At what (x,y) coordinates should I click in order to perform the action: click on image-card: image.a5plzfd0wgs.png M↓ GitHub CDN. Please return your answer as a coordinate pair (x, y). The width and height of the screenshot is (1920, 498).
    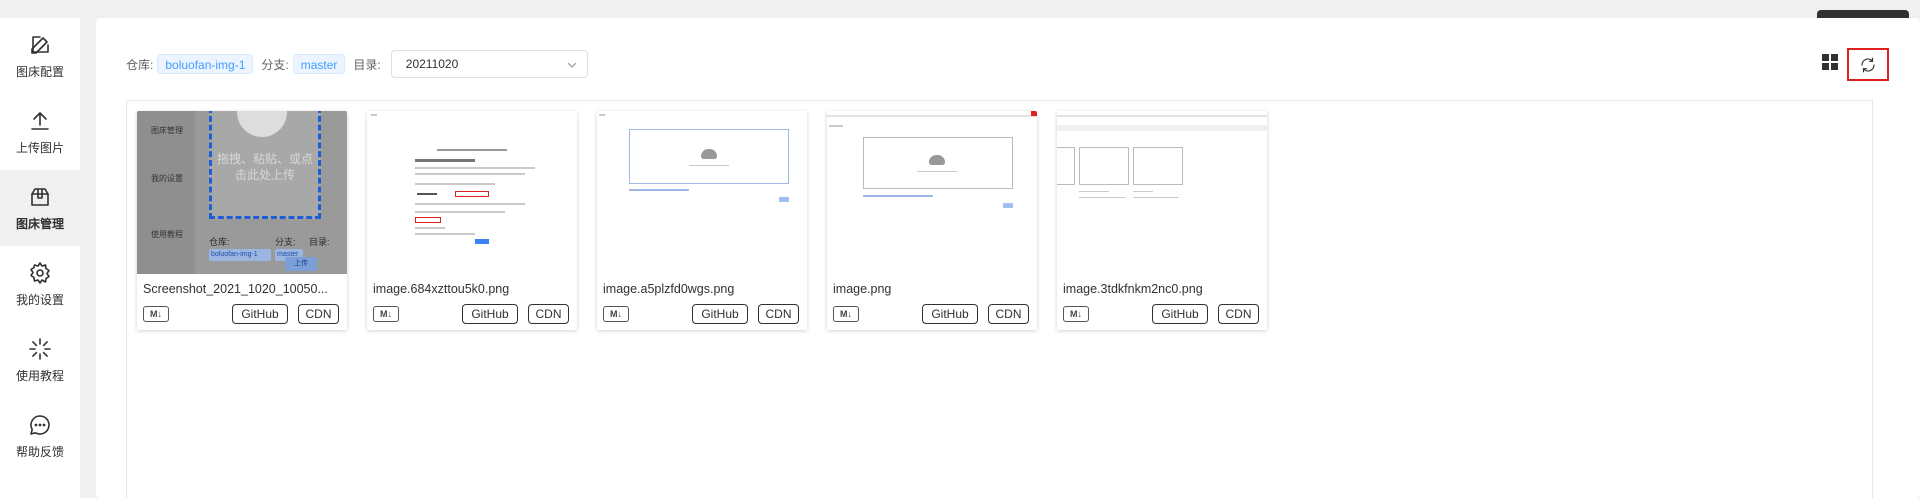
    Looking at the image, I should click on (702, 220).